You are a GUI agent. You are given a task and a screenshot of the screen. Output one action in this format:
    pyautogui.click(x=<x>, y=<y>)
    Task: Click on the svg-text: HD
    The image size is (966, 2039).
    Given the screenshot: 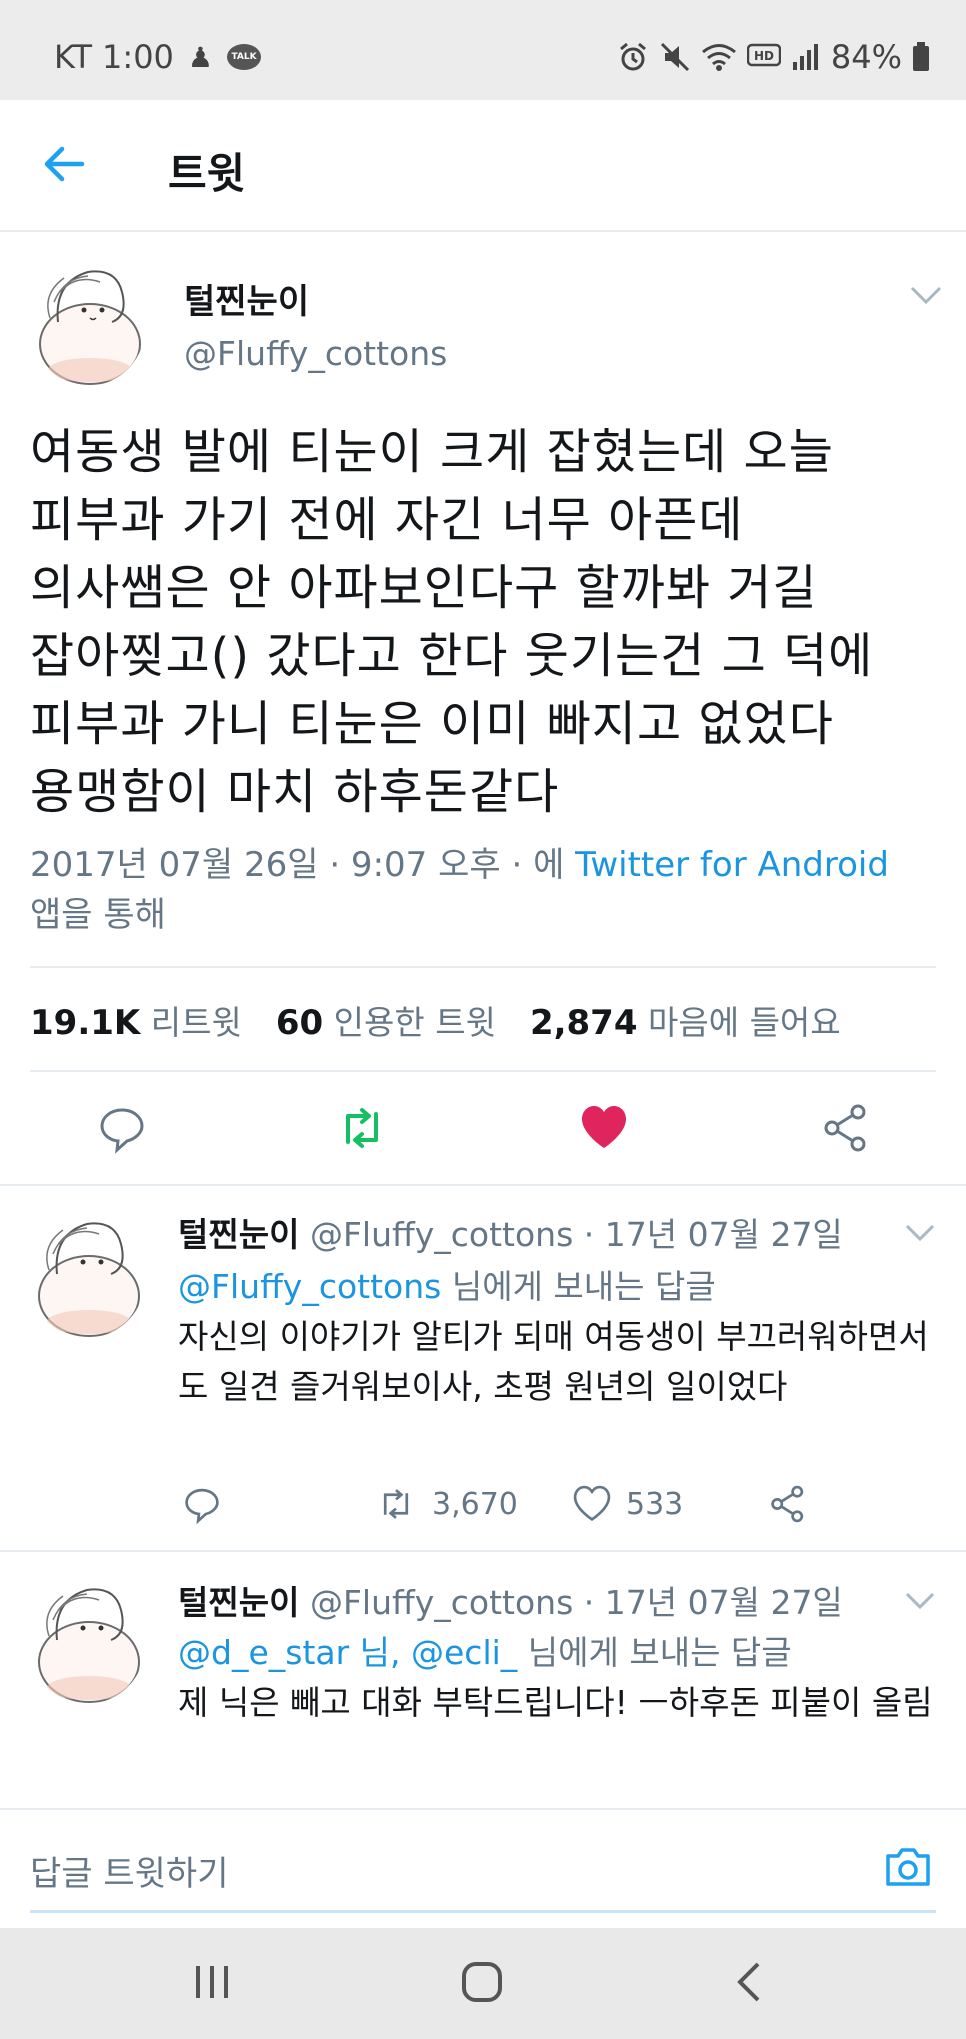 What is the action you would take?
    pyautogui.click(x=764, y=56)
    